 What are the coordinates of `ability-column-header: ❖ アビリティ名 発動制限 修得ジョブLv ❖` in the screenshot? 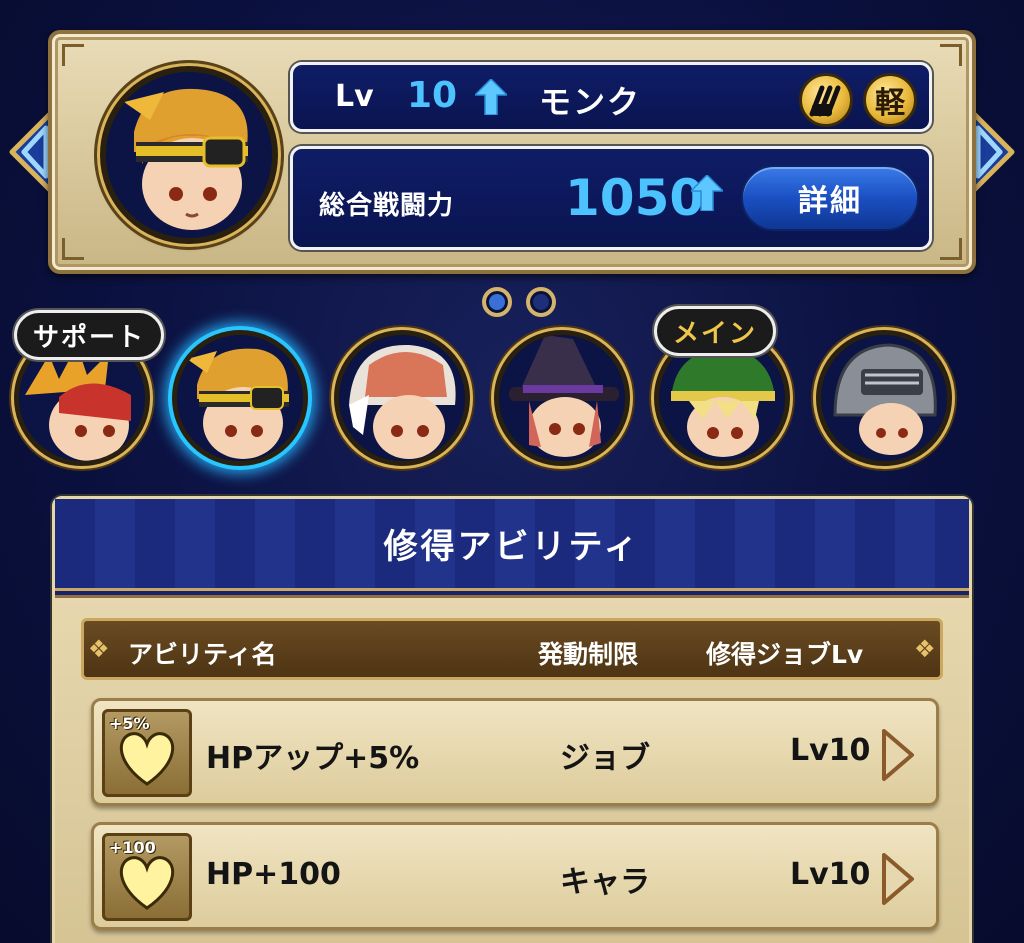 It's located at (512, 649).